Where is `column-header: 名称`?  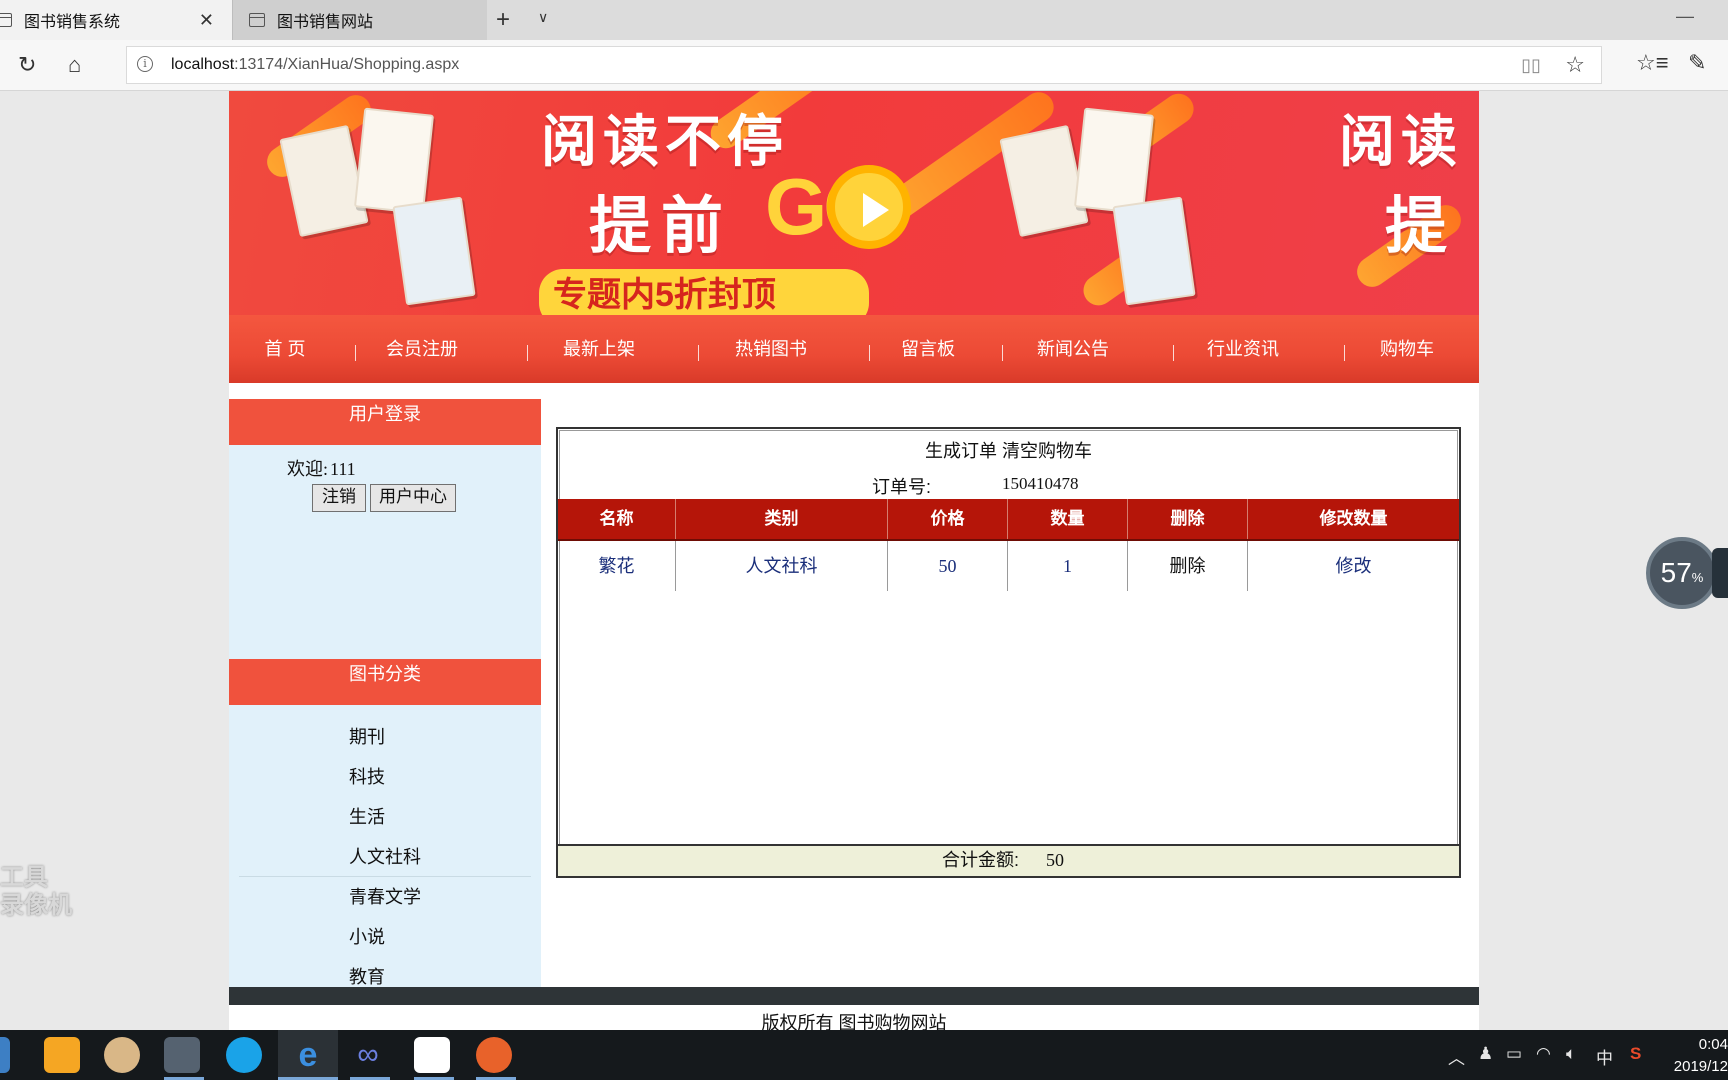
column-header: 名称 is located at coordinates (617, 519).